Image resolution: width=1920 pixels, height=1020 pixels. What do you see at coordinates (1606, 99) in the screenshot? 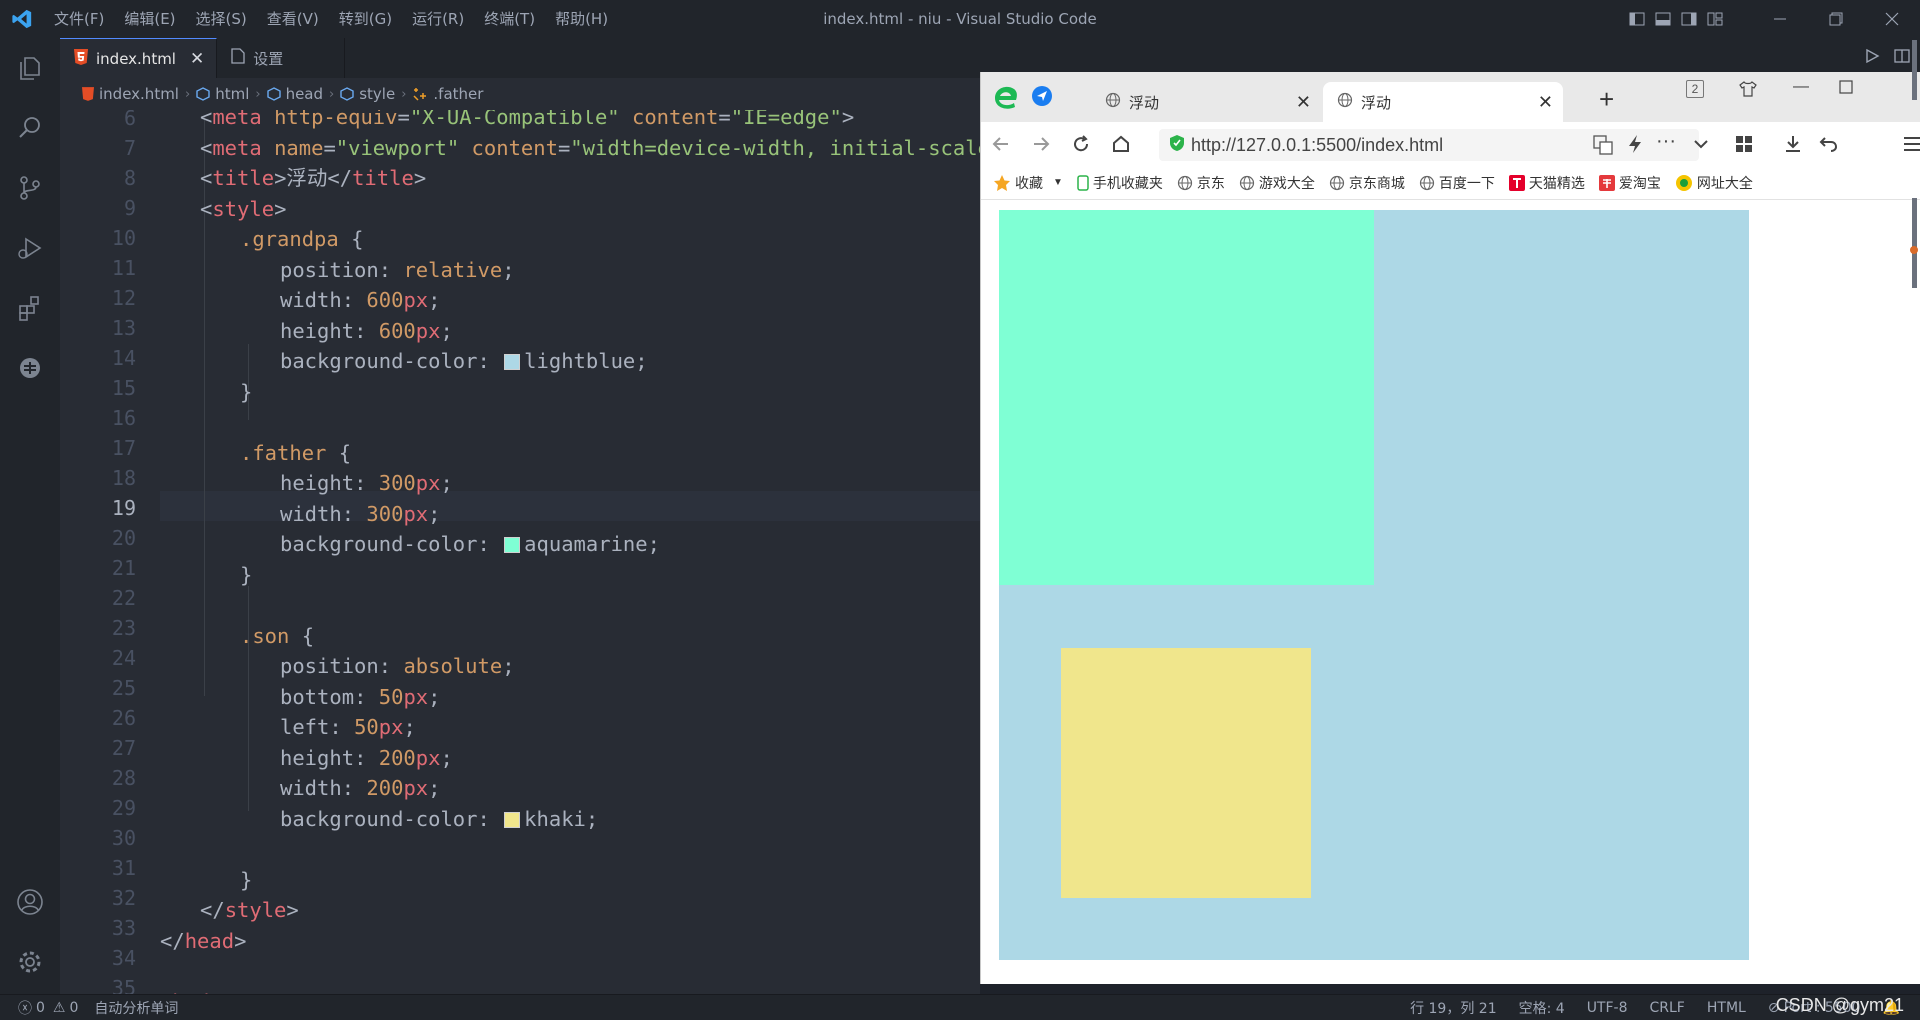
I see `new-tab-plus-icon: +` at bounding box center [1606, 99].